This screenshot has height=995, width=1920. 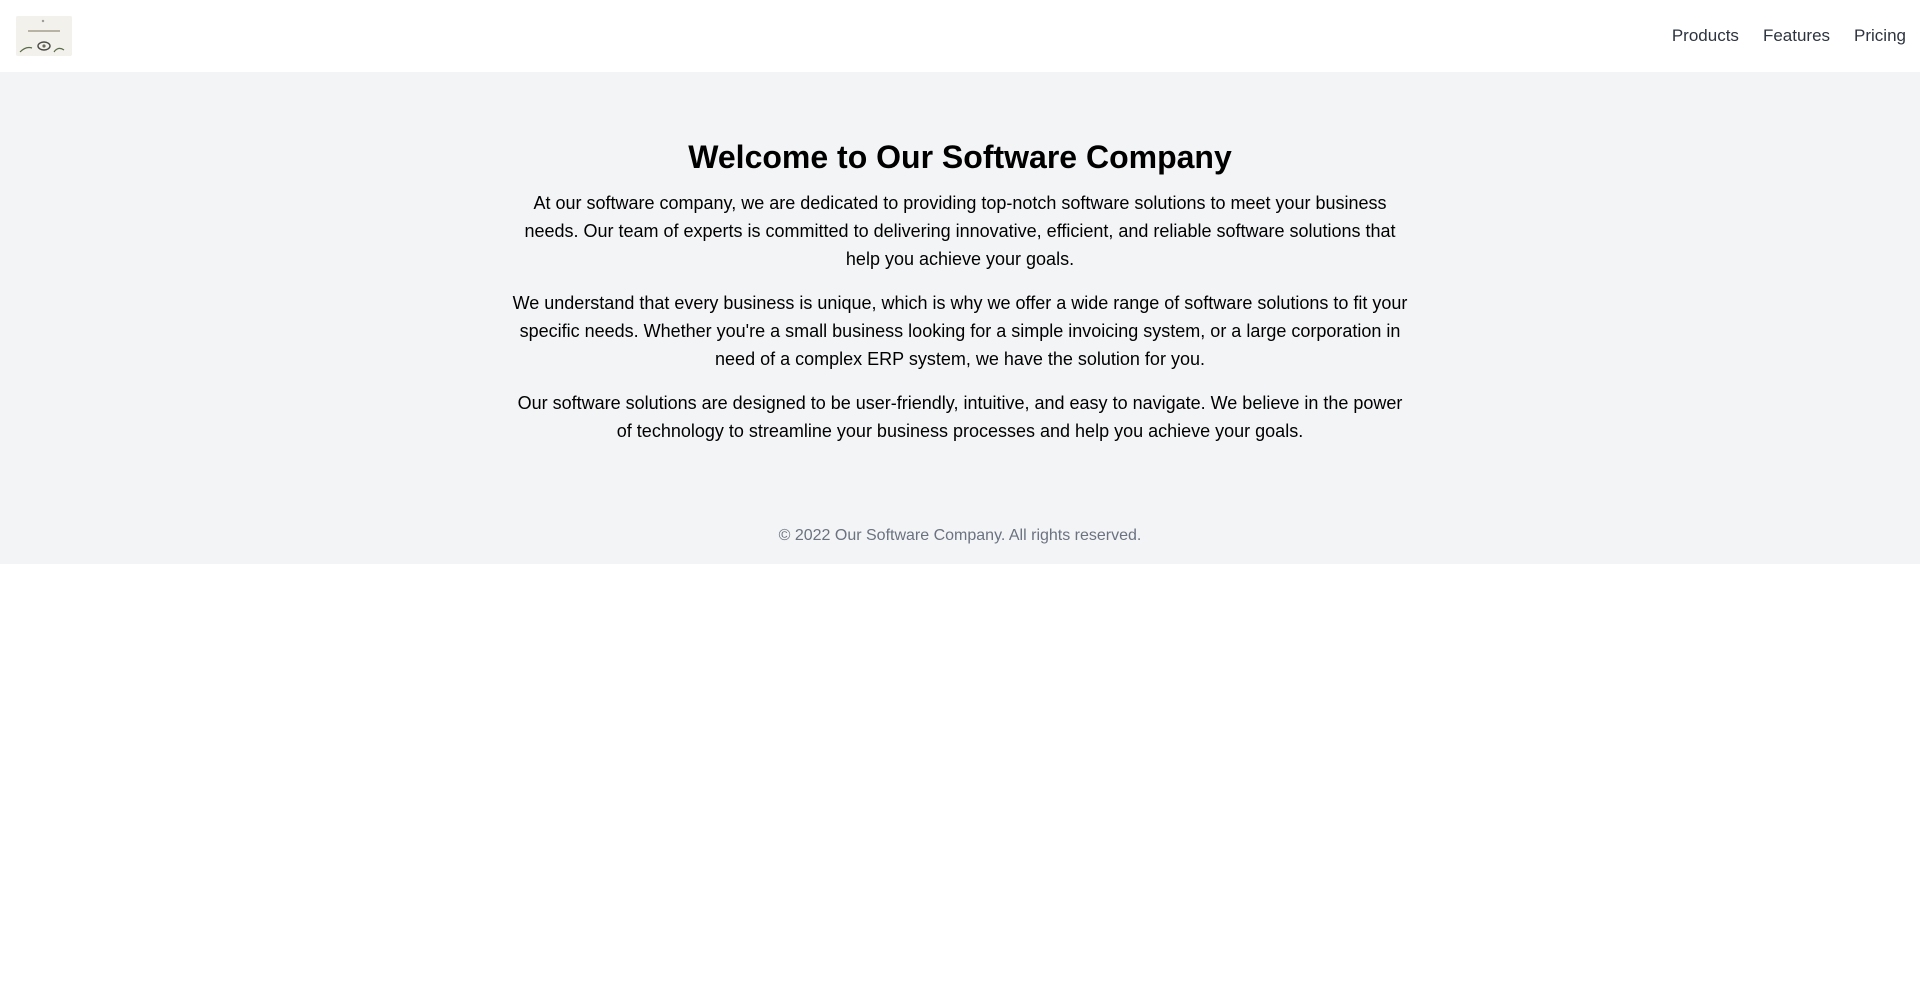 I want to click on page-title: Welcome to Our Software Company, so click(x=960, y=157).